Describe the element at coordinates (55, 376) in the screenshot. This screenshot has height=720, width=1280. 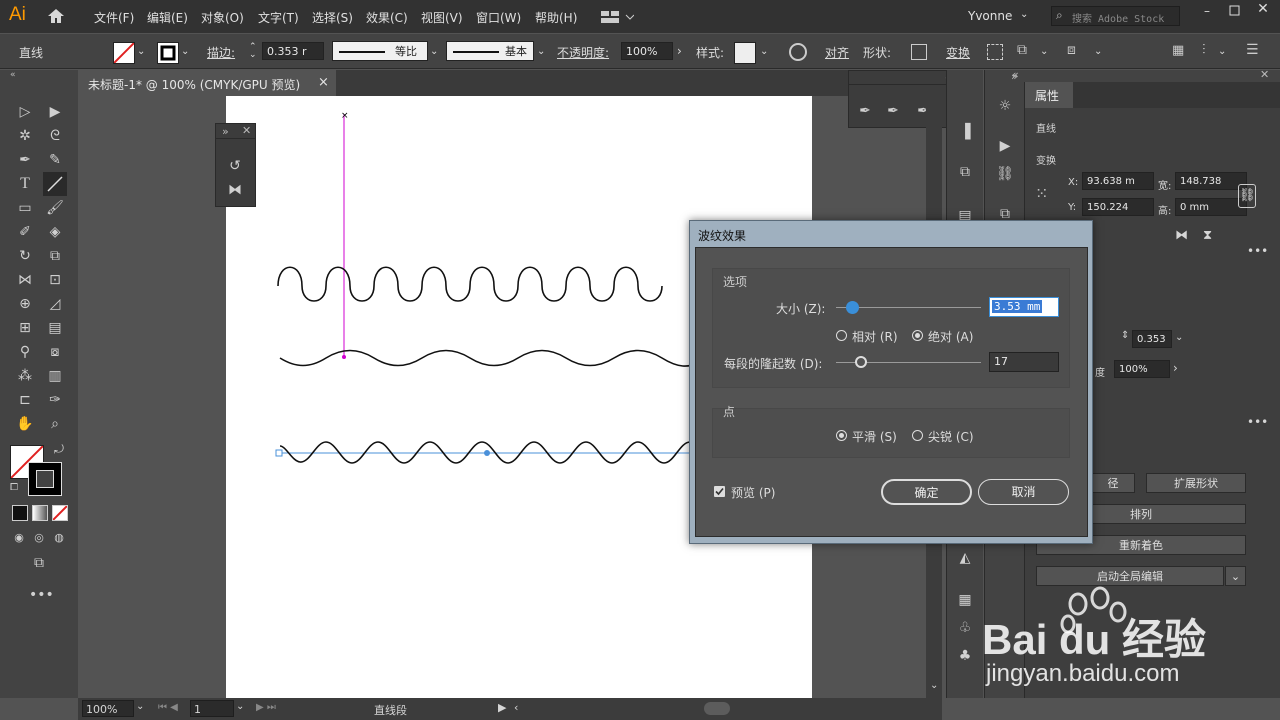
I see `column-graph-icon: ▥` at that location.